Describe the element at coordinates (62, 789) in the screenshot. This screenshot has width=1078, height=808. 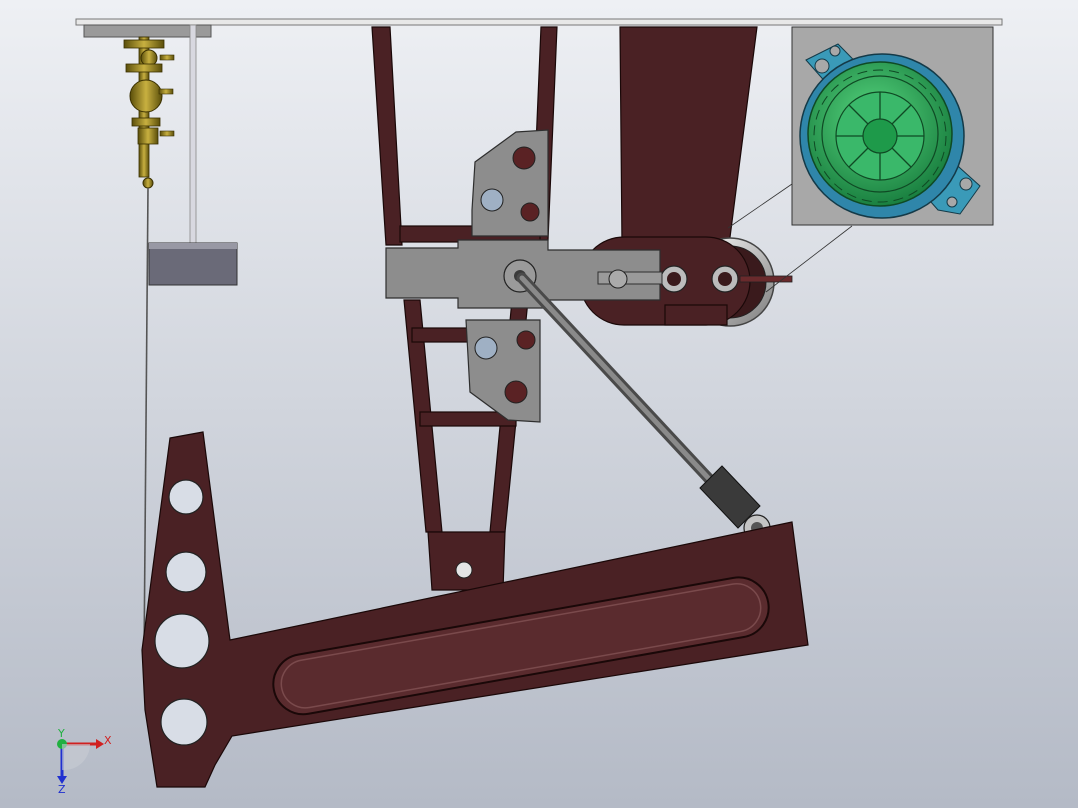
I see `axis-z-label: Z` at that location.